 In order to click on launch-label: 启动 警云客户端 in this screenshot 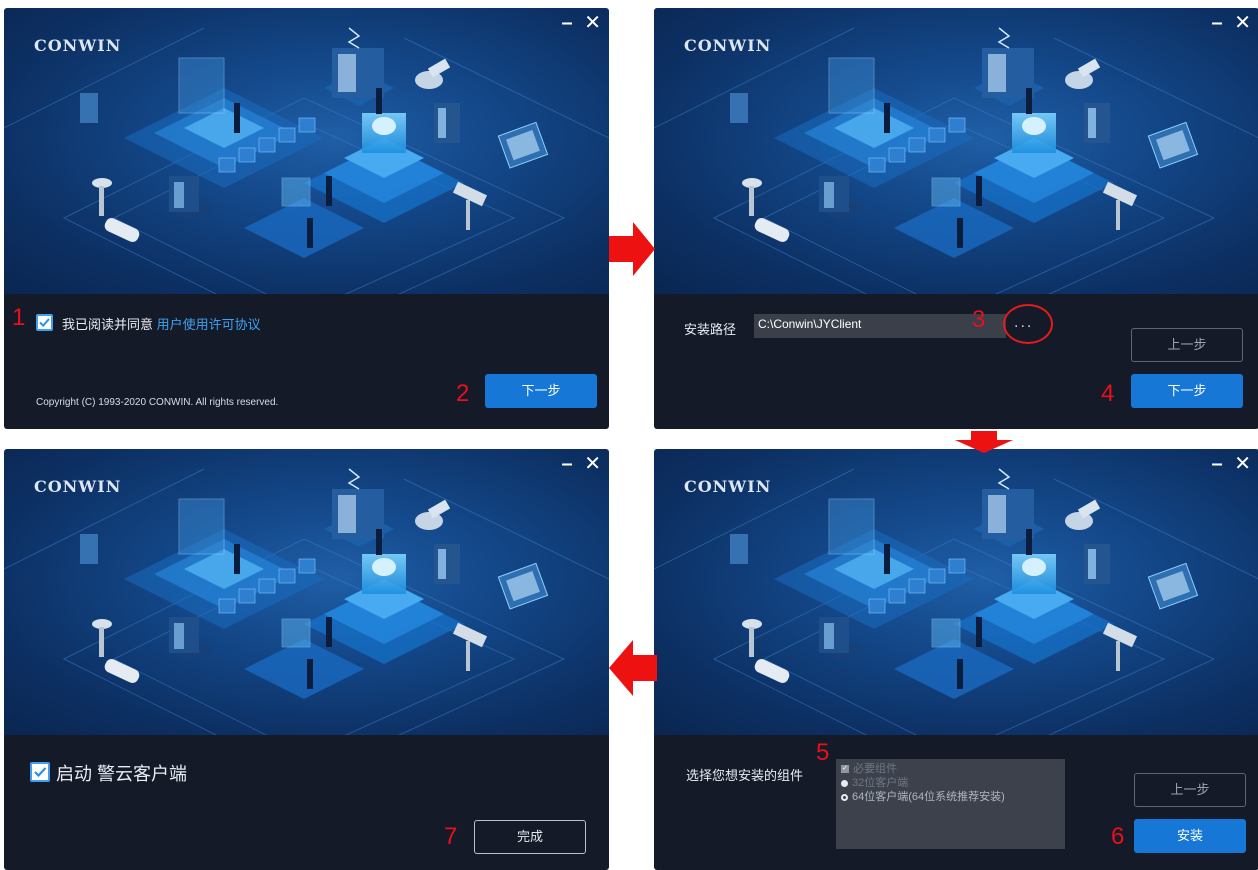, I will do `click(122, 774)`.